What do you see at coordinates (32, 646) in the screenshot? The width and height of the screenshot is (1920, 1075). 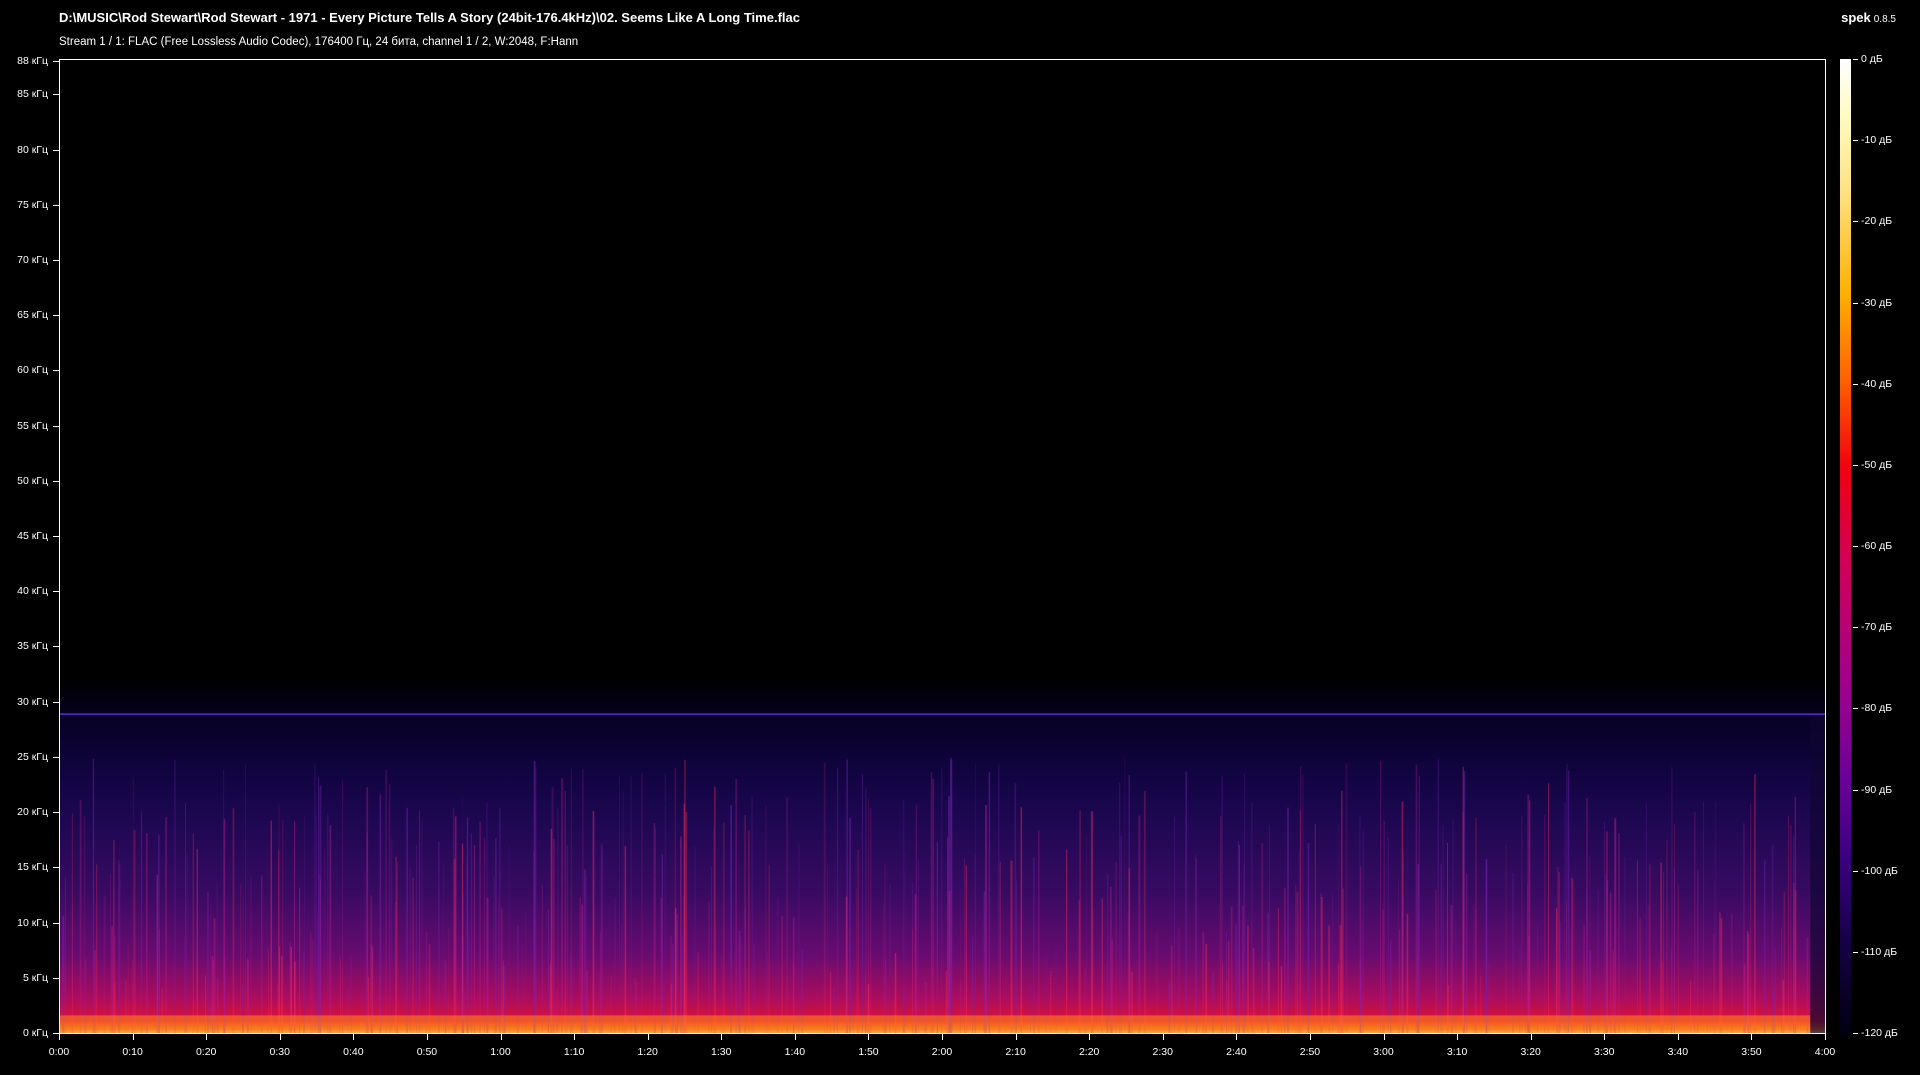 I see `frequency-tick-label: 35 кГц` at bounding box center [32, 646].